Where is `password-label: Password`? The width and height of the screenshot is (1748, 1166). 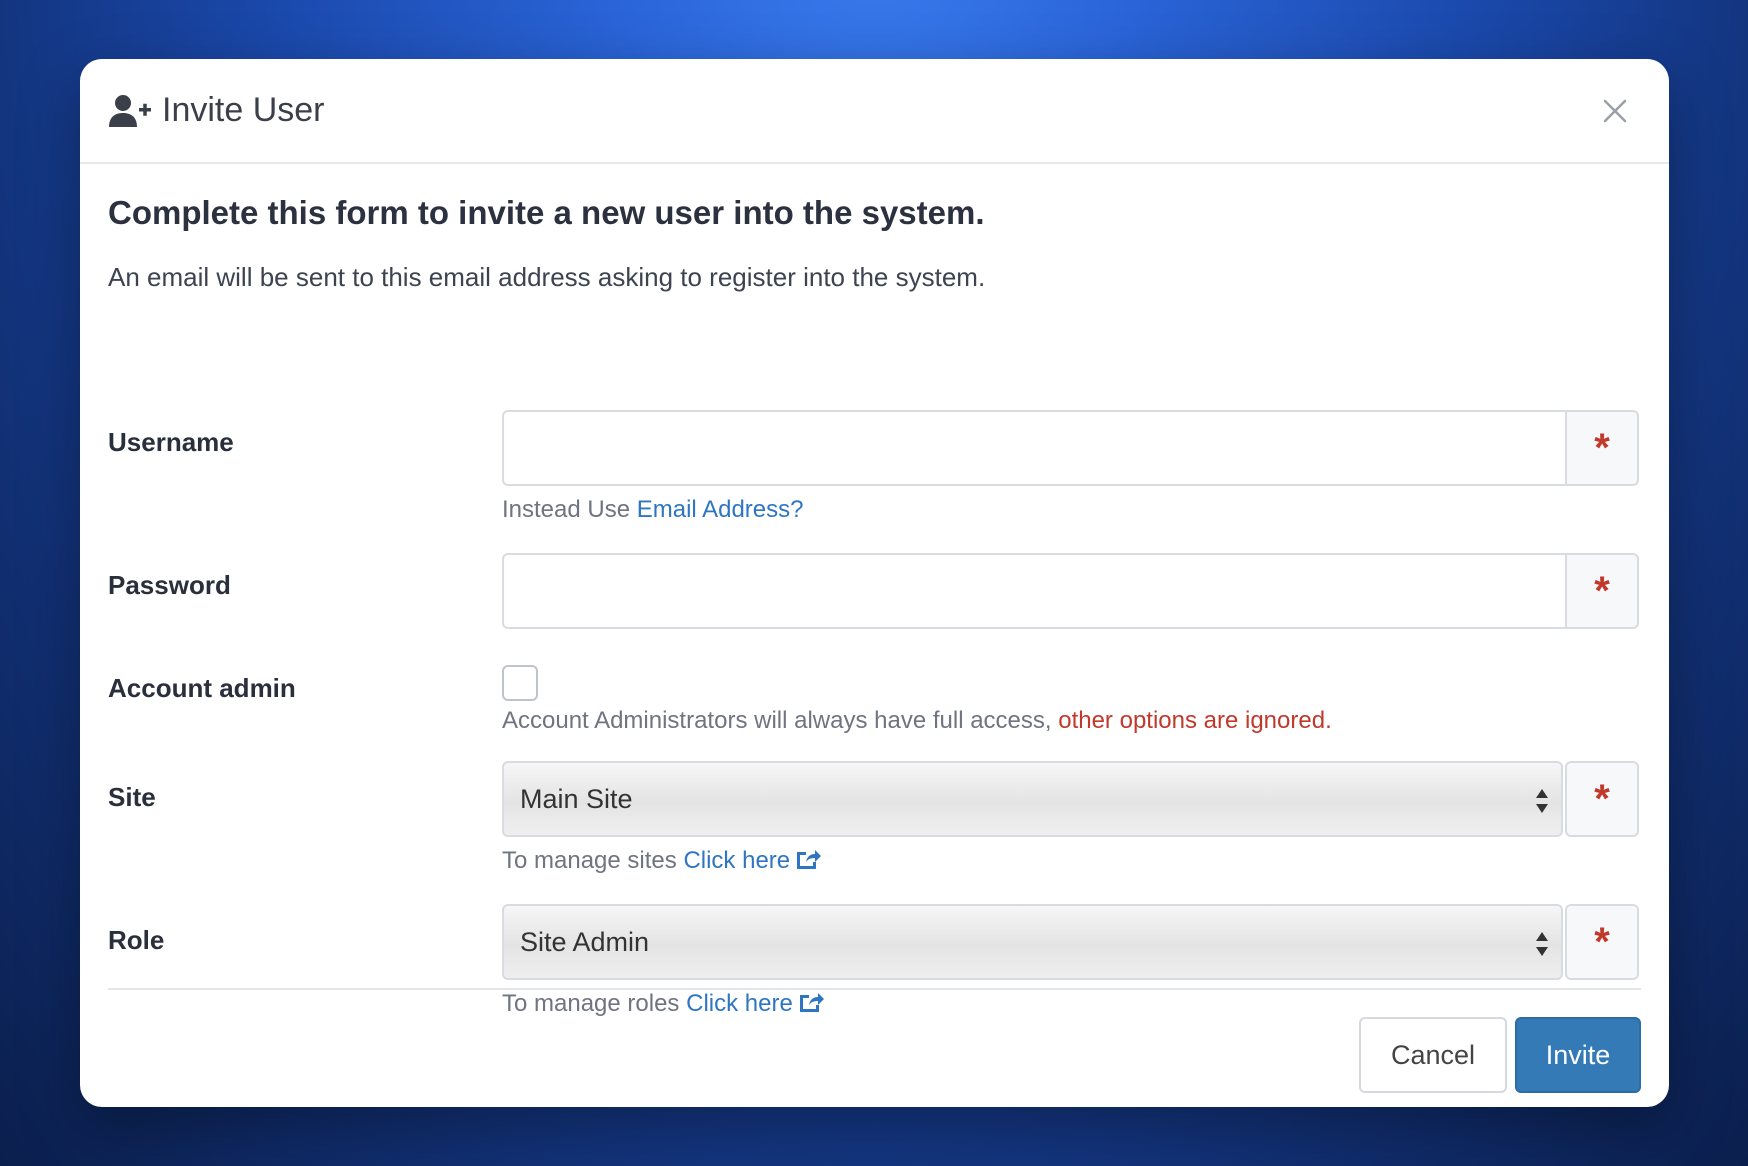 password-label: Password is located at coordinates (169, 585).